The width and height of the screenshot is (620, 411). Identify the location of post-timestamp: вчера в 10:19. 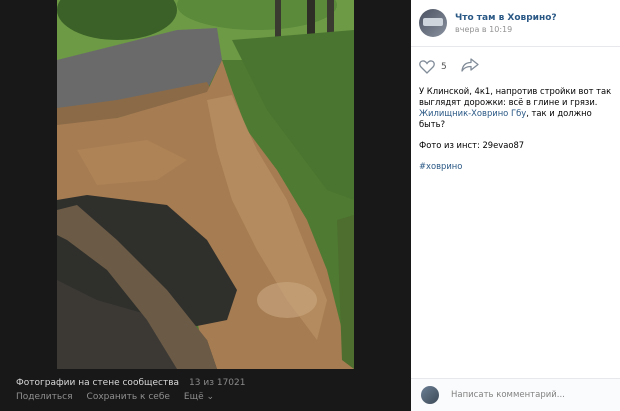
(506, 29).